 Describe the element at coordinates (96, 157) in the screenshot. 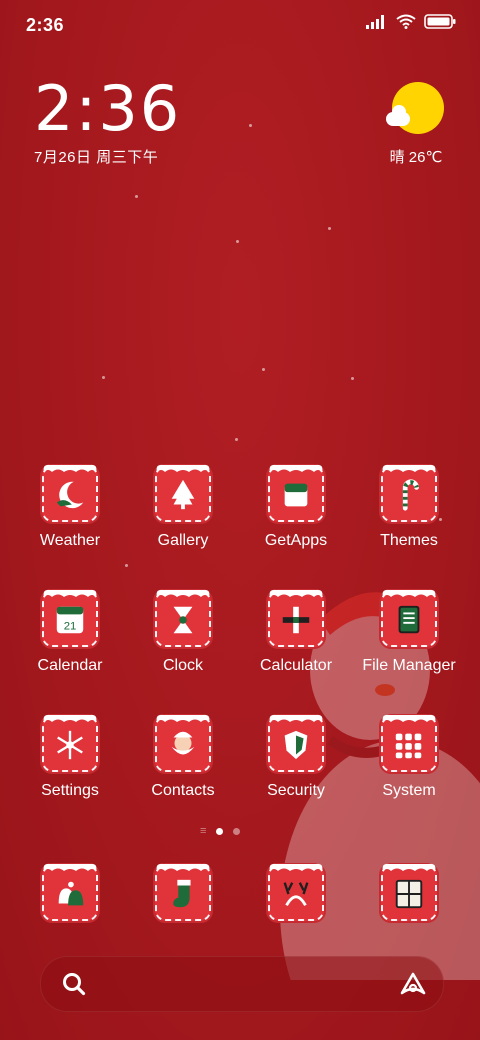

I see `clock-date: 7月26日 周三下午` at that location.